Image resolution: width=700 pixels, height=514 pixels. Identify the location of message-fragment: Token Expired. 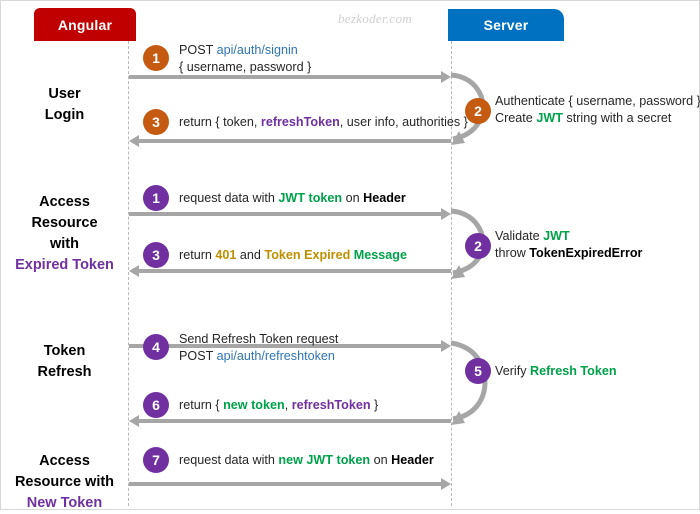
(307, 255).